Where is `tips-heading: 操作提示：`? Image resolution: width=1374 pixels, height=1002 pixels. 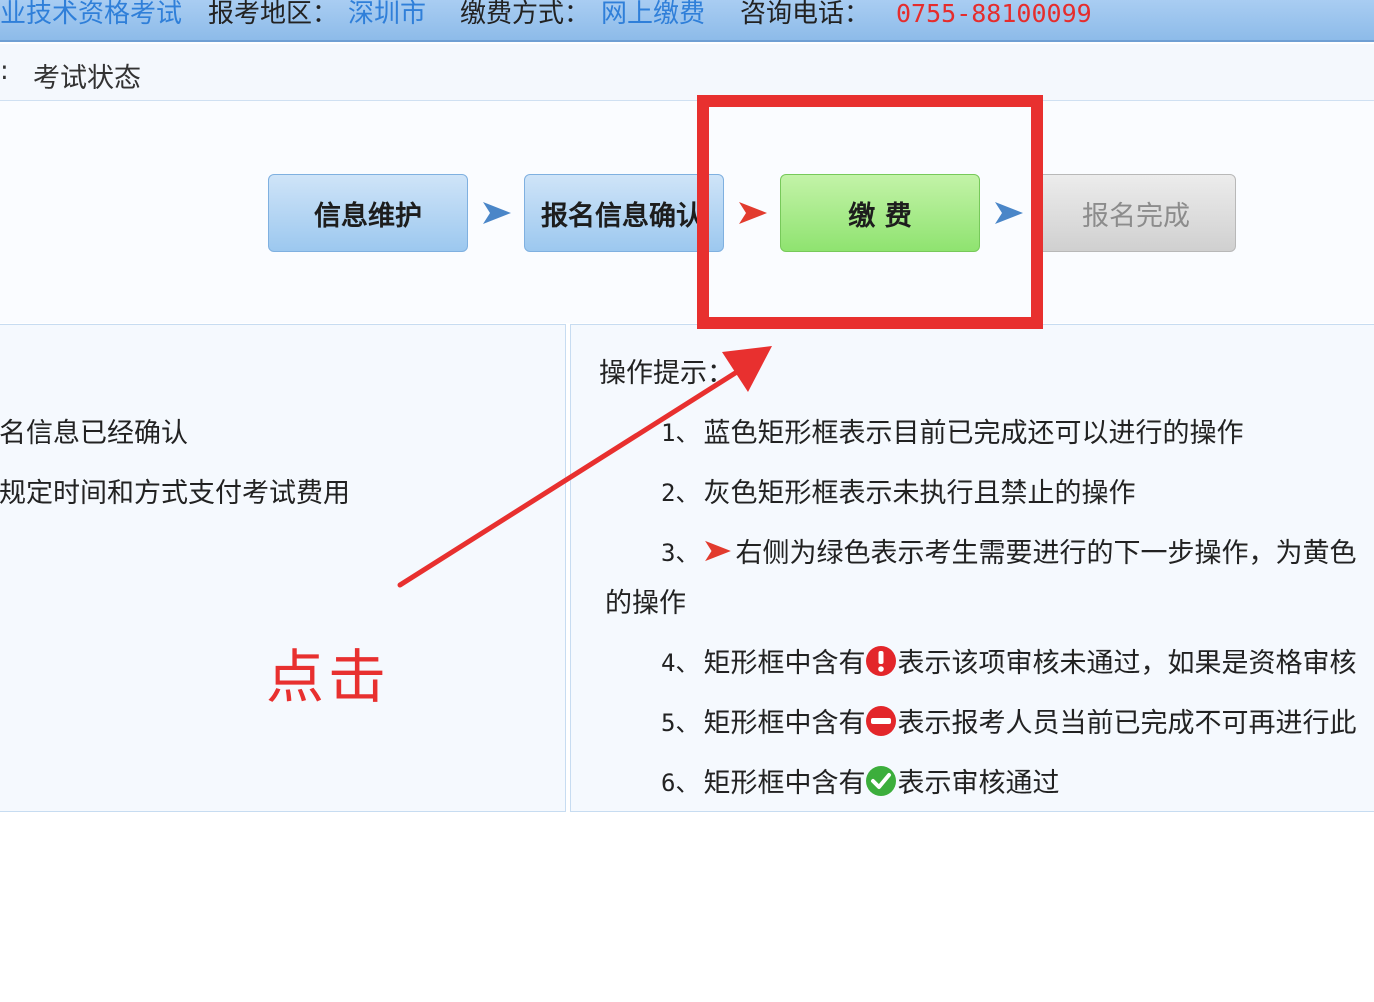
tips-heading: 操作提示： is located at coordinates (666, 373).